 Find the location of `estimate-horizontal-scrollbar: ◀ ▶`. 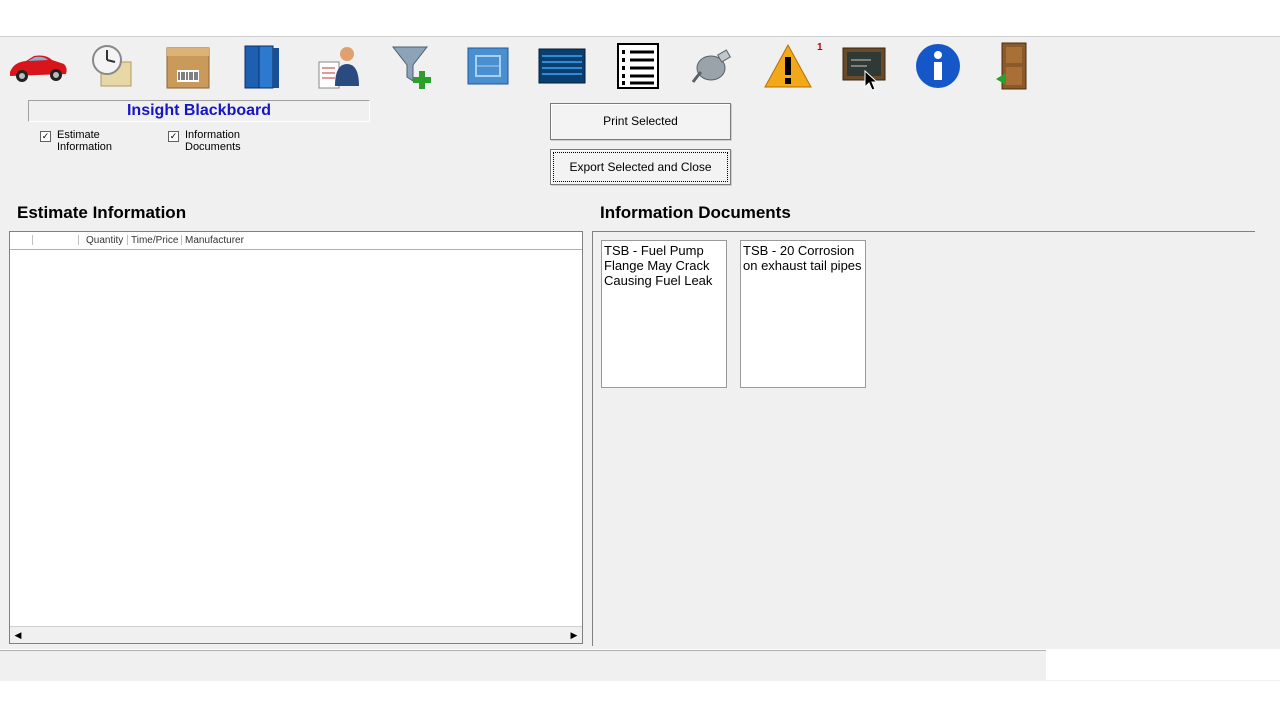

estimate-horizontal-scrollbar: ◀ ▶ is located at coordinates (296, 634).